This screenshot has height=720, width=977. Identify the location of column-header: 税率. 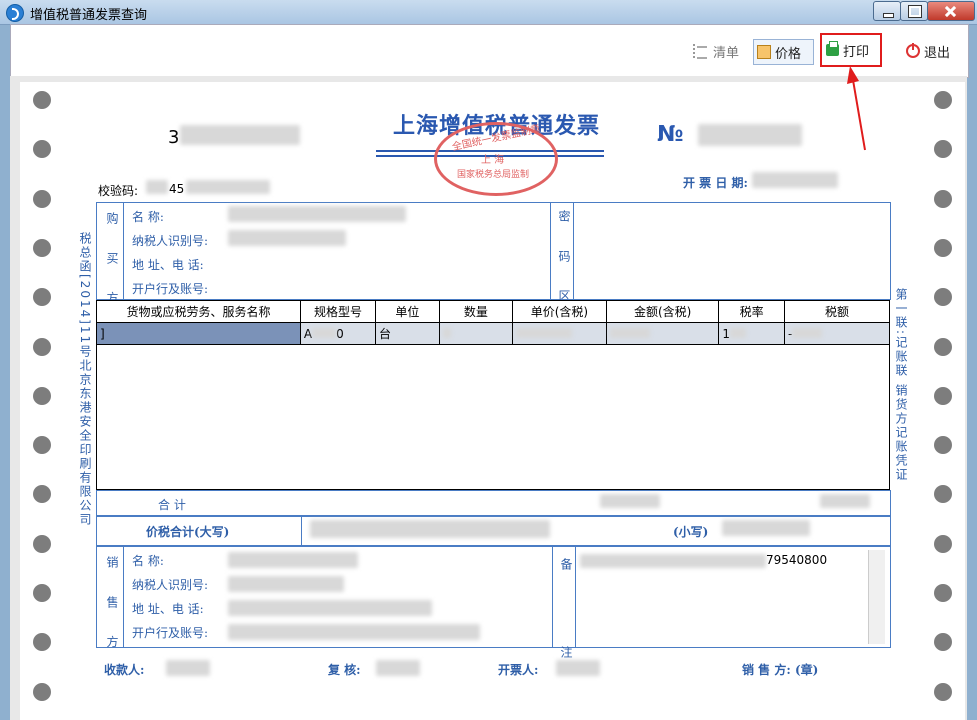
(752, 311).